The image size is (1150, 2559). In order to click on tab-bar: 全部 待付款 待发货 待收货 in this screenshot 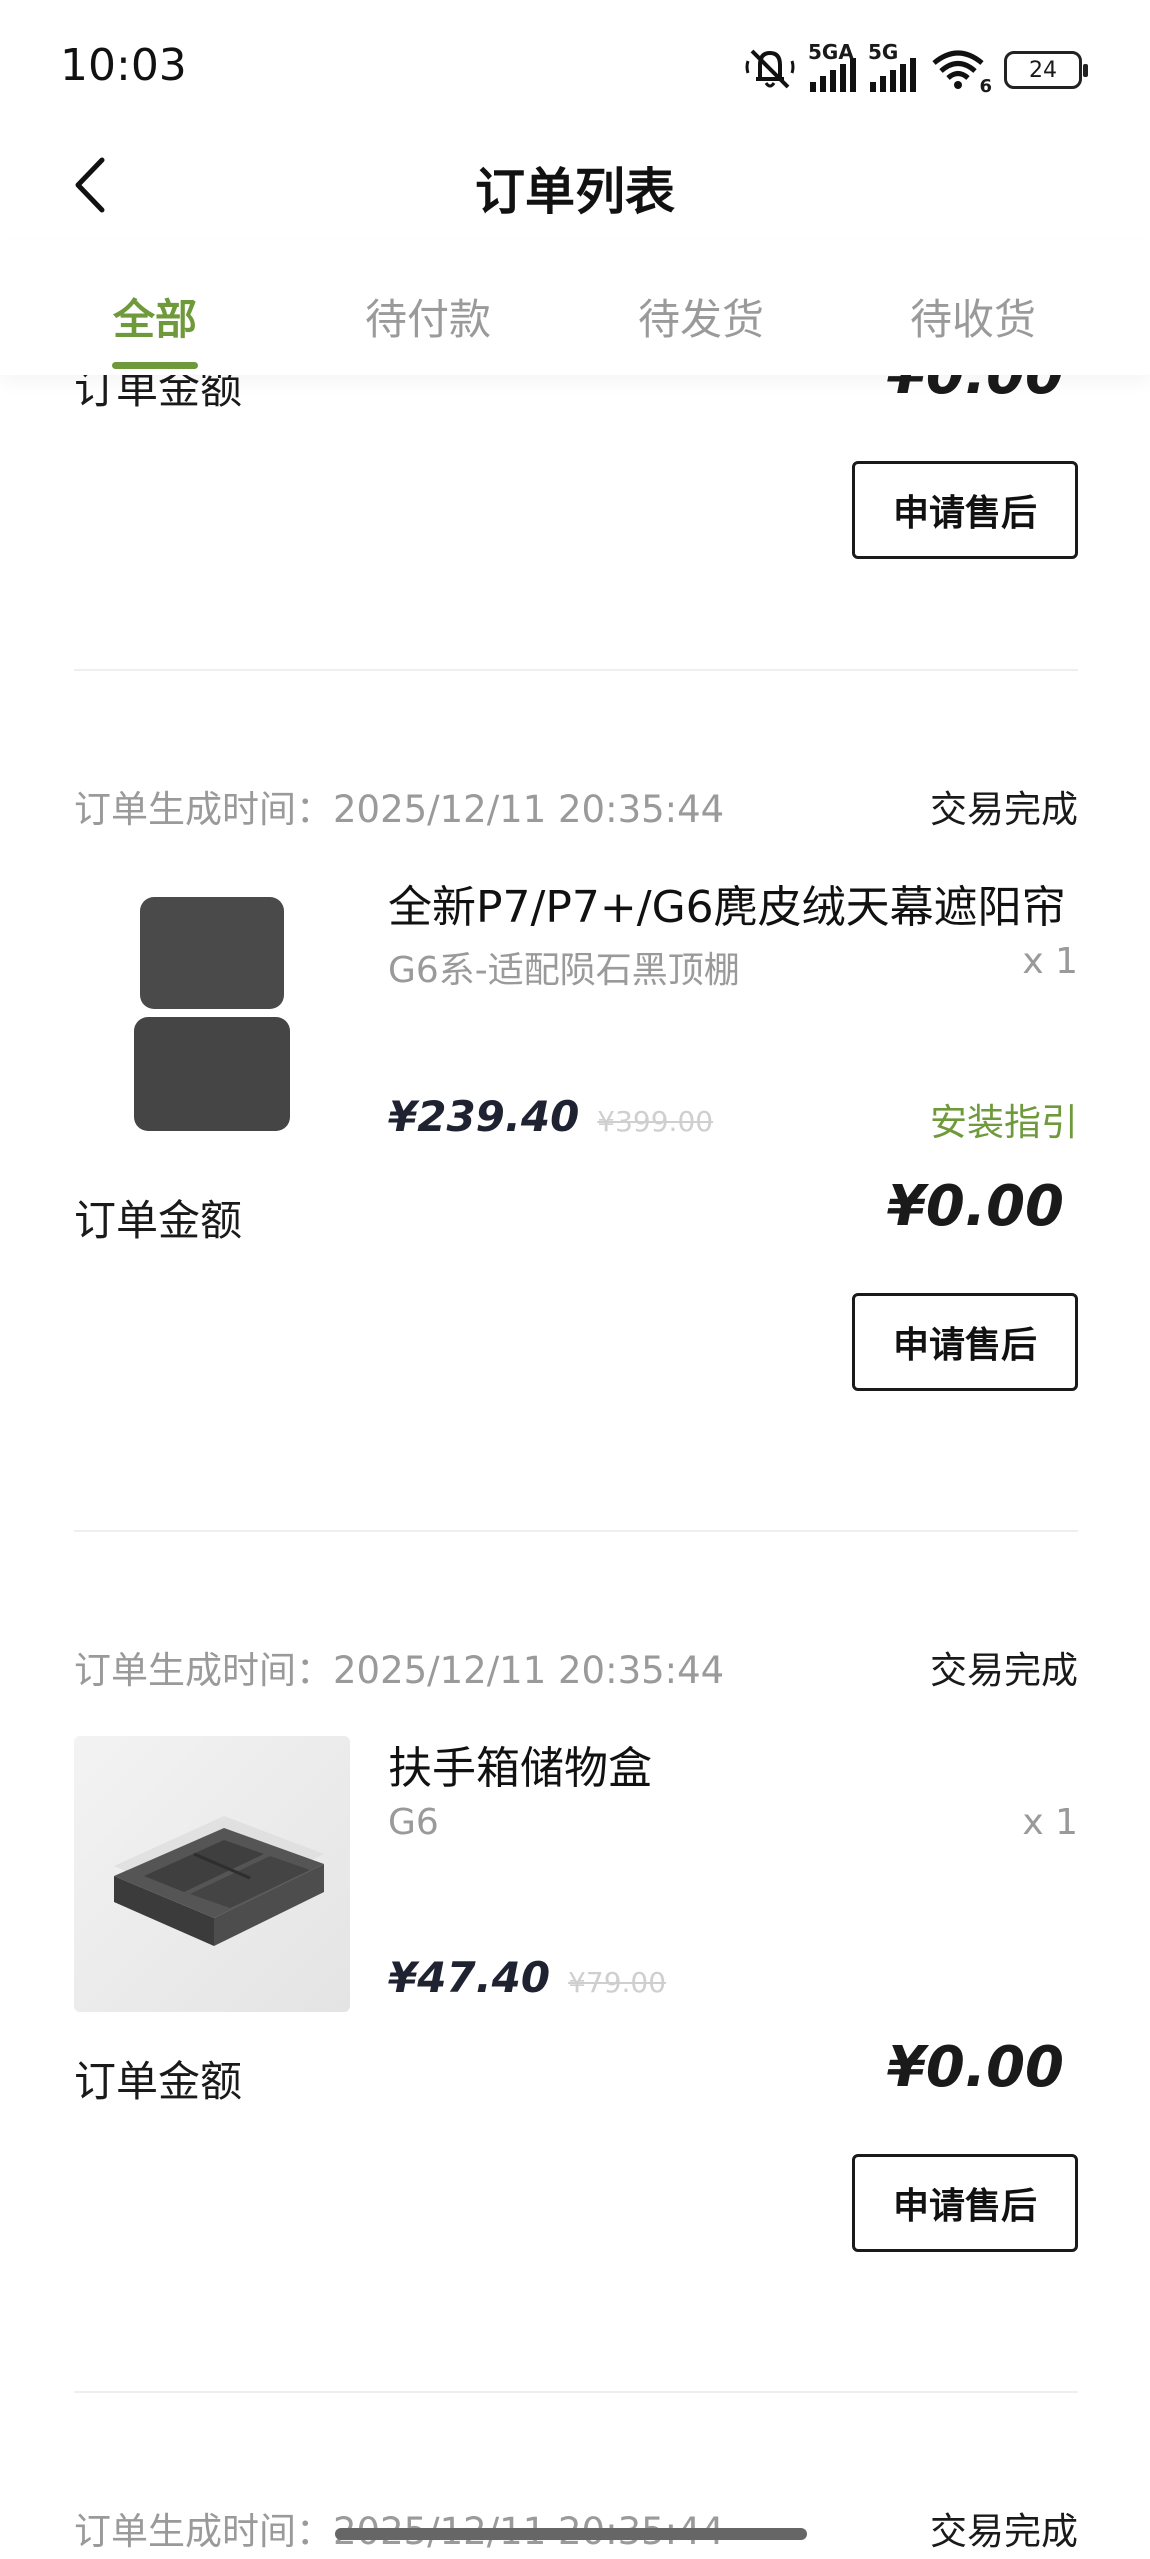, I will do `click(575, 307)`.